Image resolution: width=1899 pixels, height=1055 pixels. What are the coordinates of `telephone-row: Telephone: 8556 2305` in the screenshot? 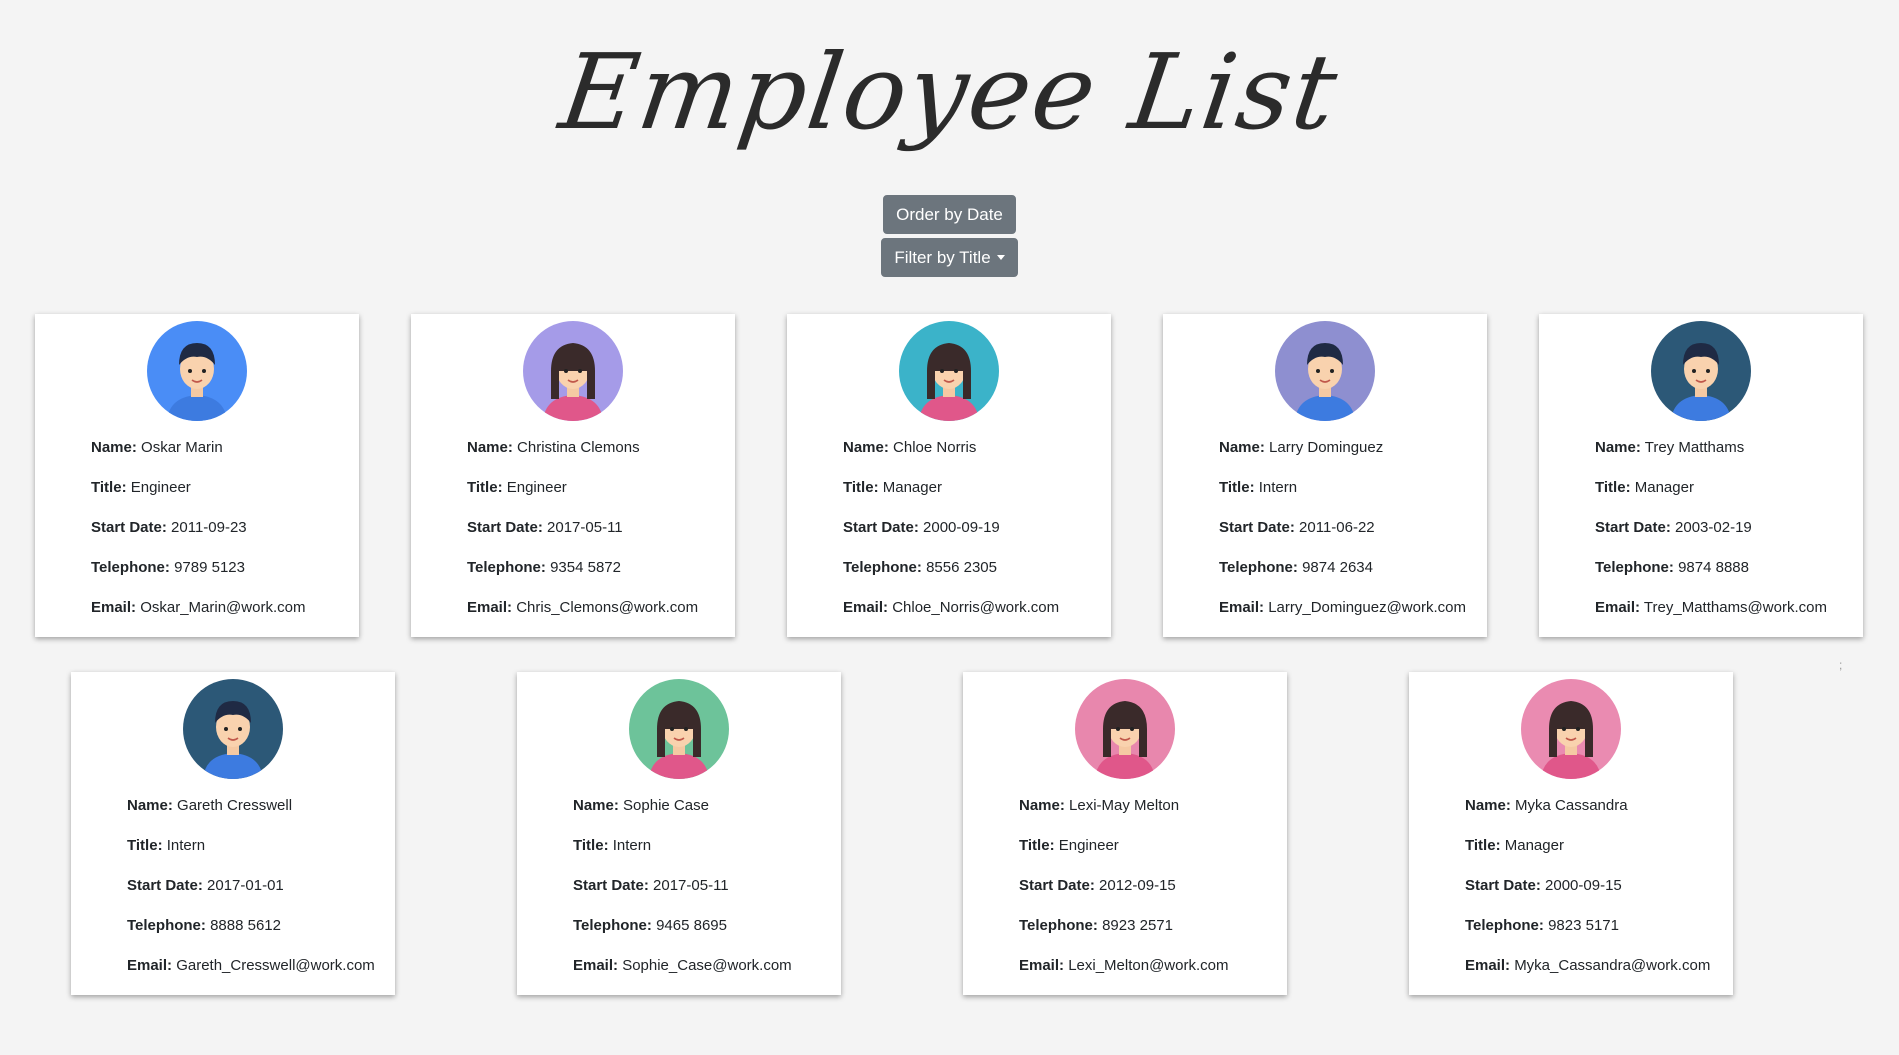 It's located at (974, 579).